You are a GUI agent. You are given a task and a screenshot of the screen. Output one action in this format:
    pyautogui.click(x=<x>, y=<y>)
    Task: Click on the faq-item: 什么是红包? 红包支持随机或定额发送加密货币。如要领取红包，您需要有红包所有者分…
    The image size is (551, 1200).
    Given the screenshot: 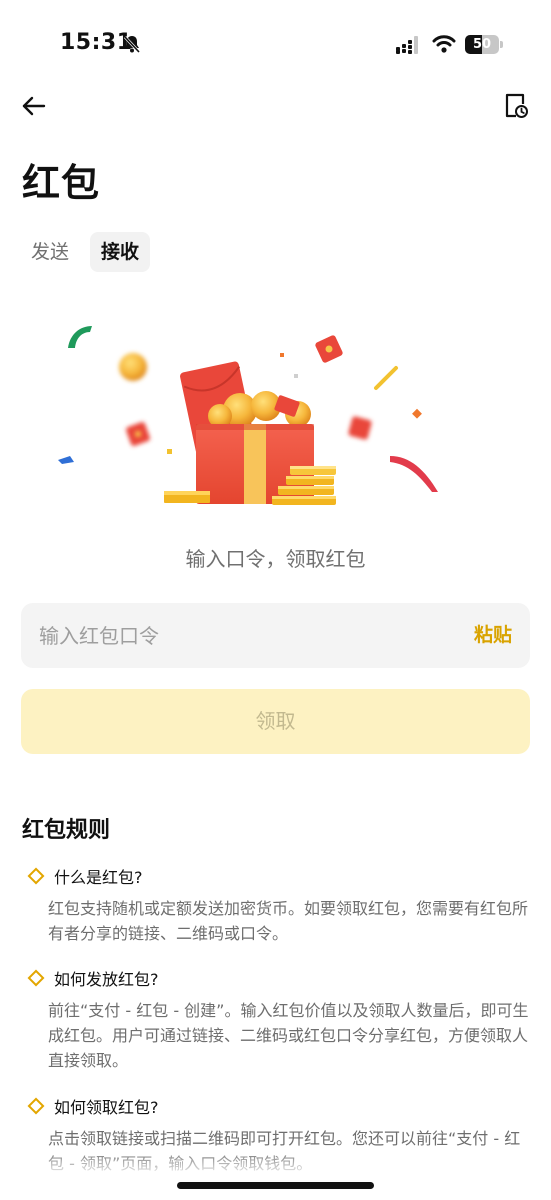 What is the action you would take?
    pyautogui.click(x=277, y=905)
    